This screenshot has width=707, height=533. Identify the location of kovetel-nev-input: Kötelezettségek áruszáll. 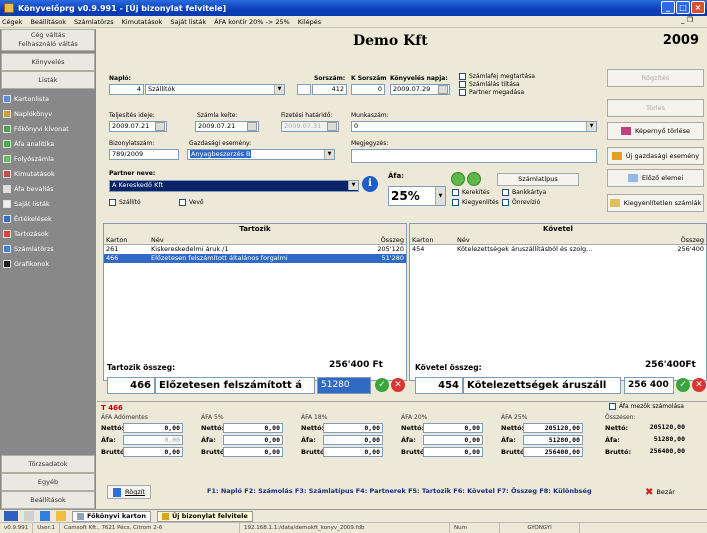
(542, 385).